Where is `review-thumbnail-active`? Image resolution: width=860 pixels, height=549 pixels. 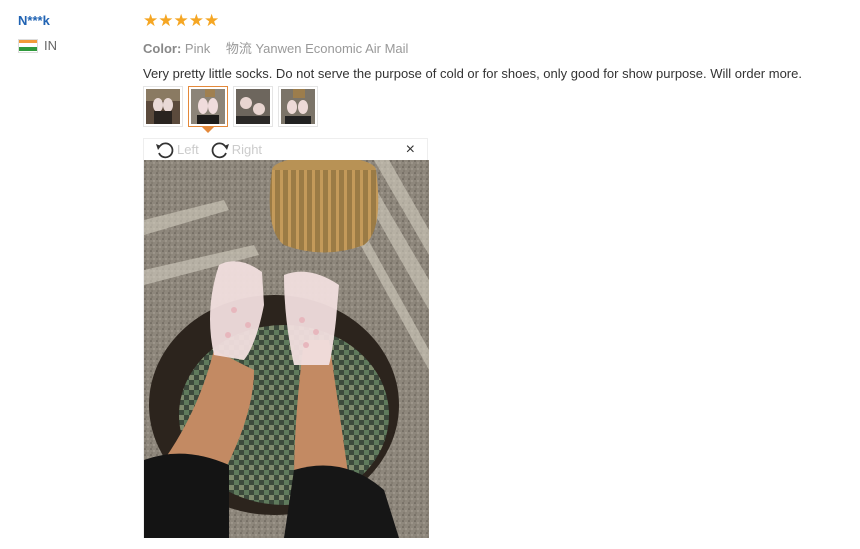 review-thumbnail-active is located at coordinates (208, 109).